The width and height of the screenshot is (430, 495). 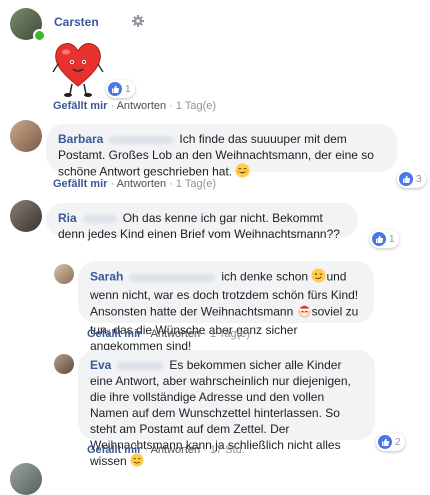 I want to click on reply-actions: Gefällt mir · Antworten · 1 Tag(e), so click(x=169, y=334).